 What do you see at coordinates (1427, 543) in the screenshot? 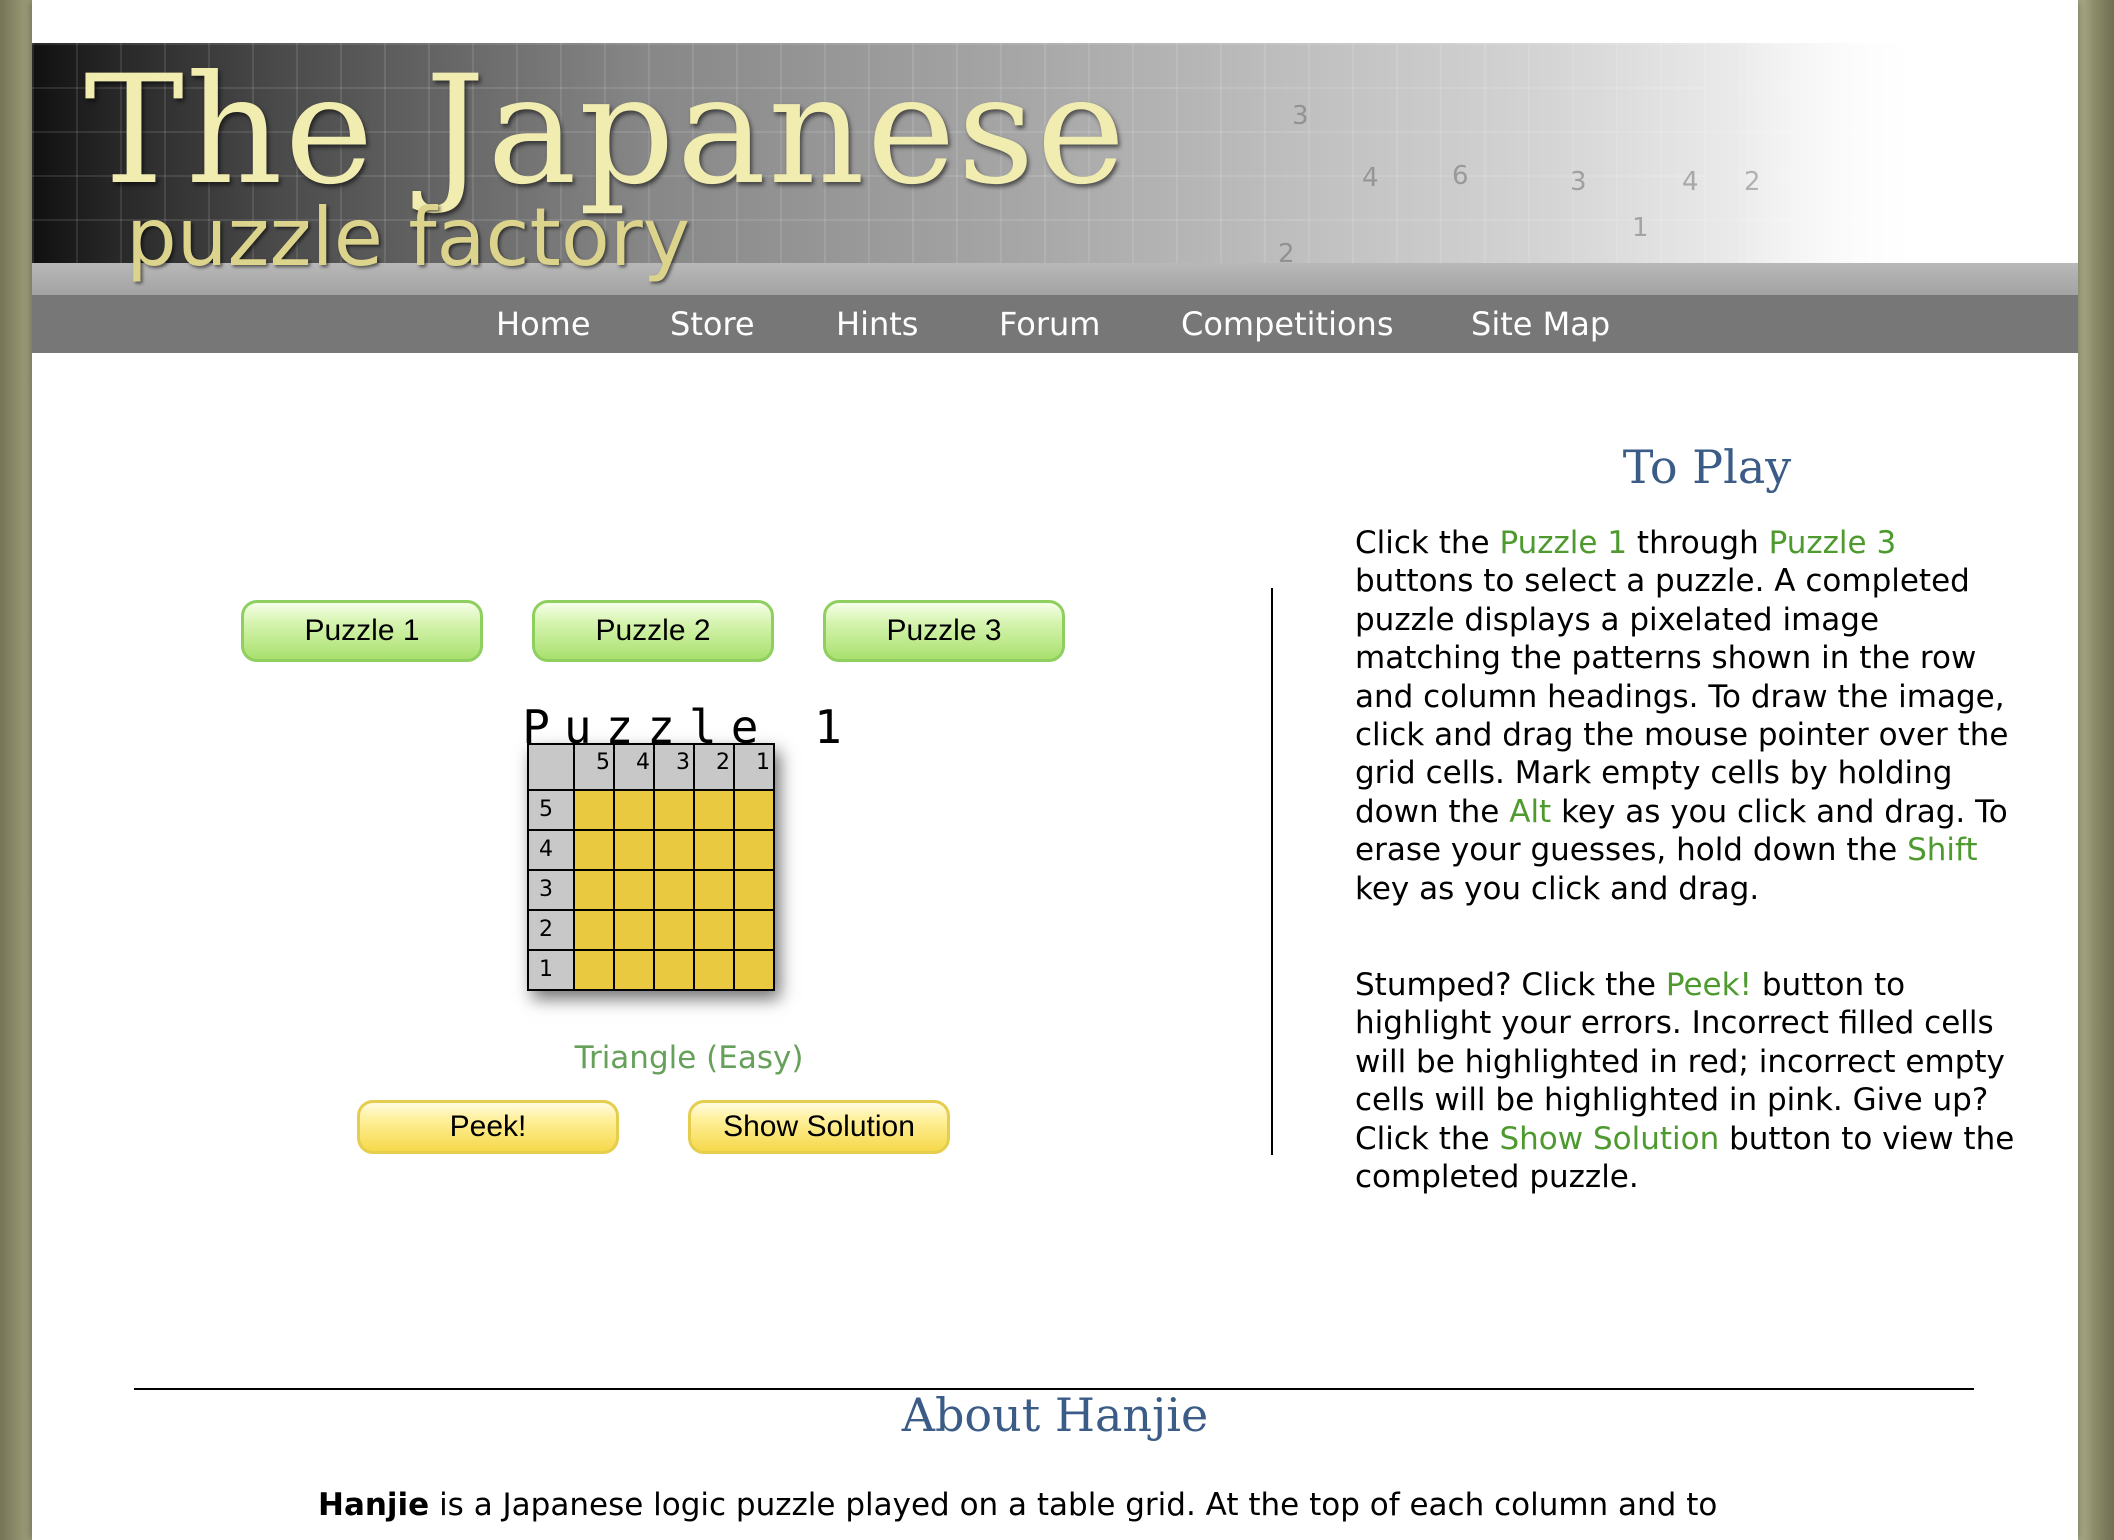
I see `instructions-text: Click the` at bounding box center [1427, 543].